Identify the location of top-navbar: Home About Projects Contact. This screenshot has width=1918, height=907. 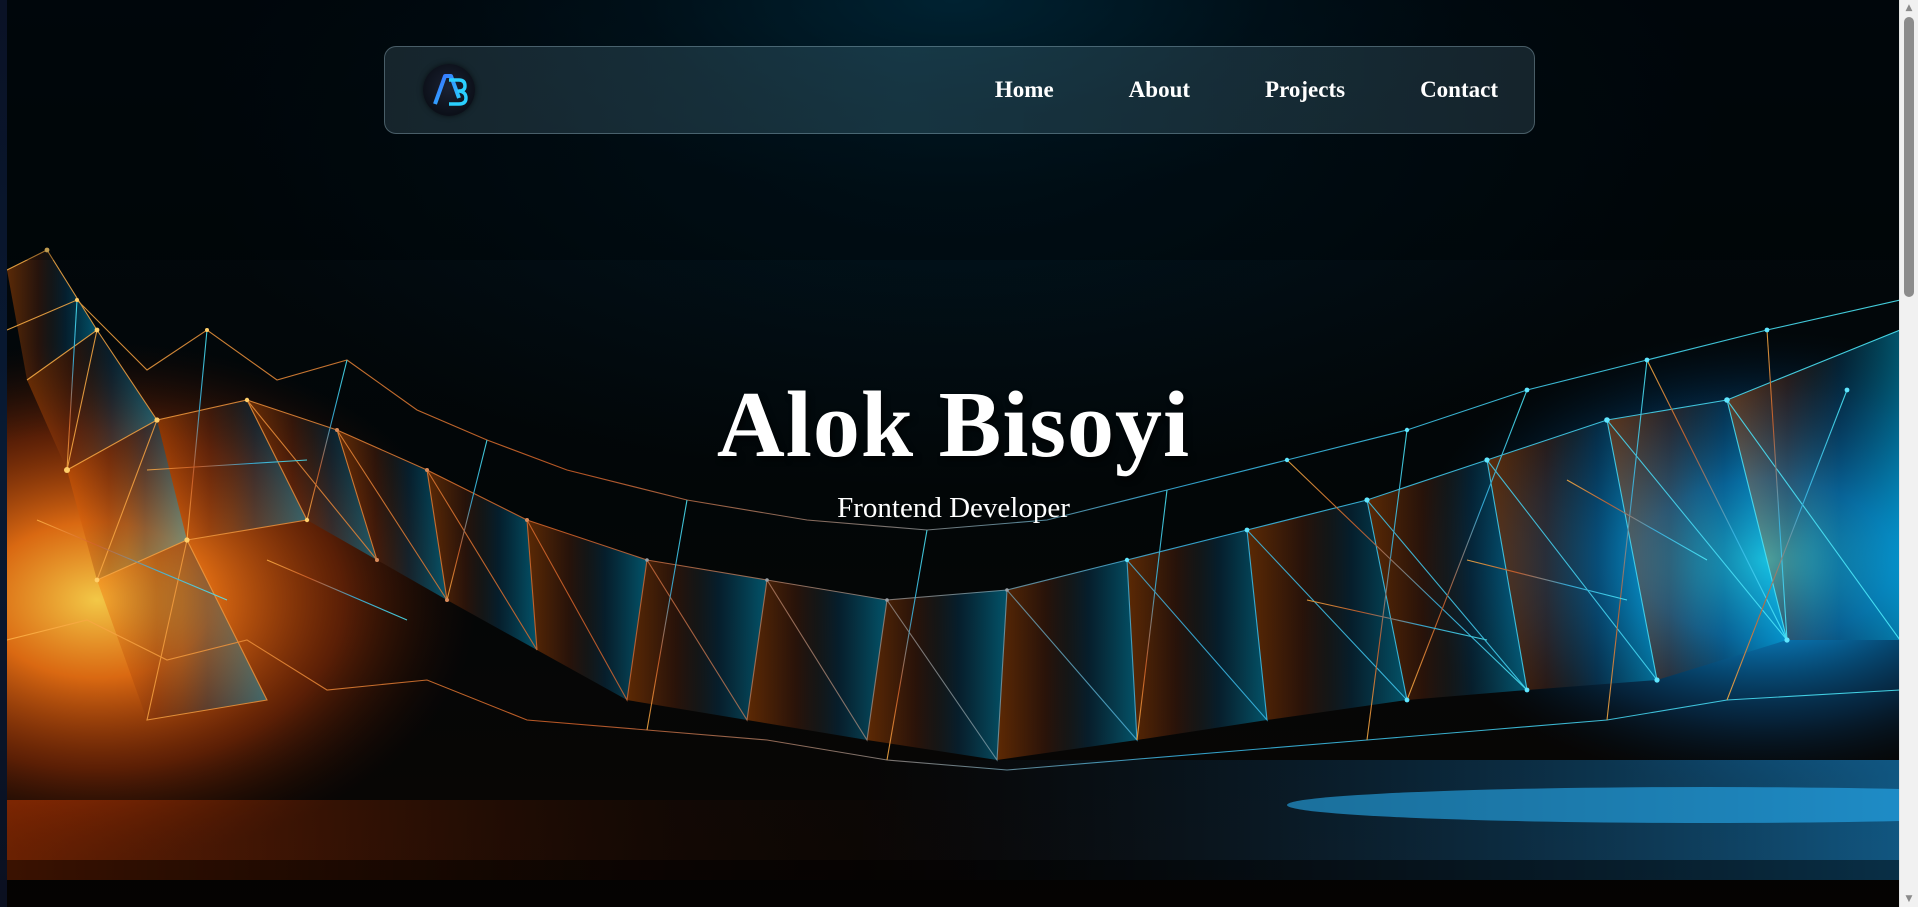
(959, 90).